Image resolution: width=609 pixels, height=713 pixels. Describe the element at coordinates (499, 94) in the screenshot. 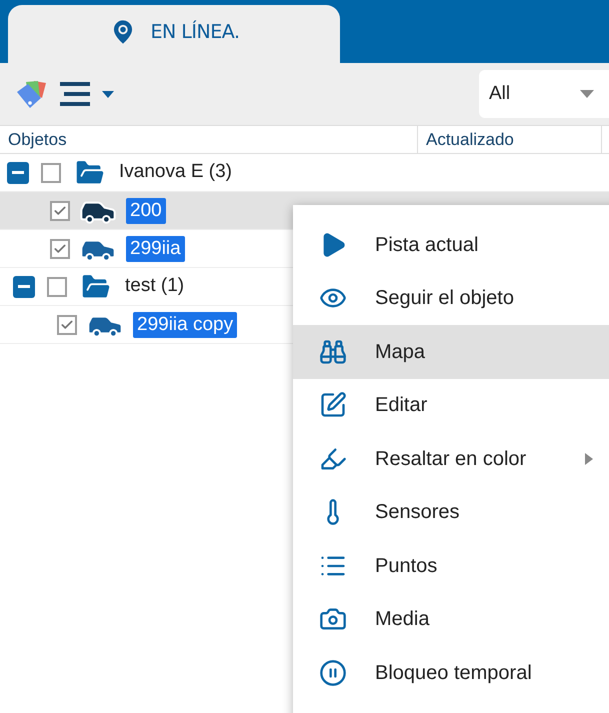

I see `dropdown-value: All` at that location.